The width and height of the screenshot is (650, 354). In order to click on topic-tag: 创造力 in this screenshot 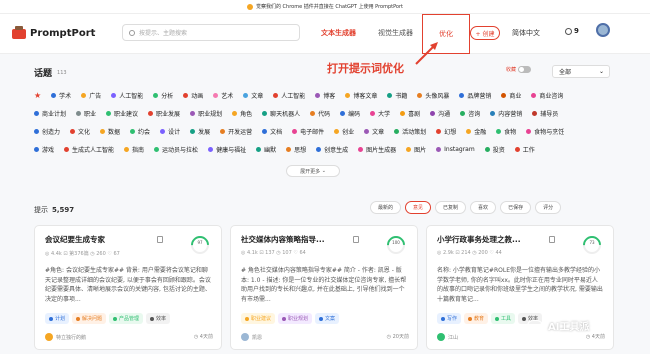, I will do `click(47, 131)`.